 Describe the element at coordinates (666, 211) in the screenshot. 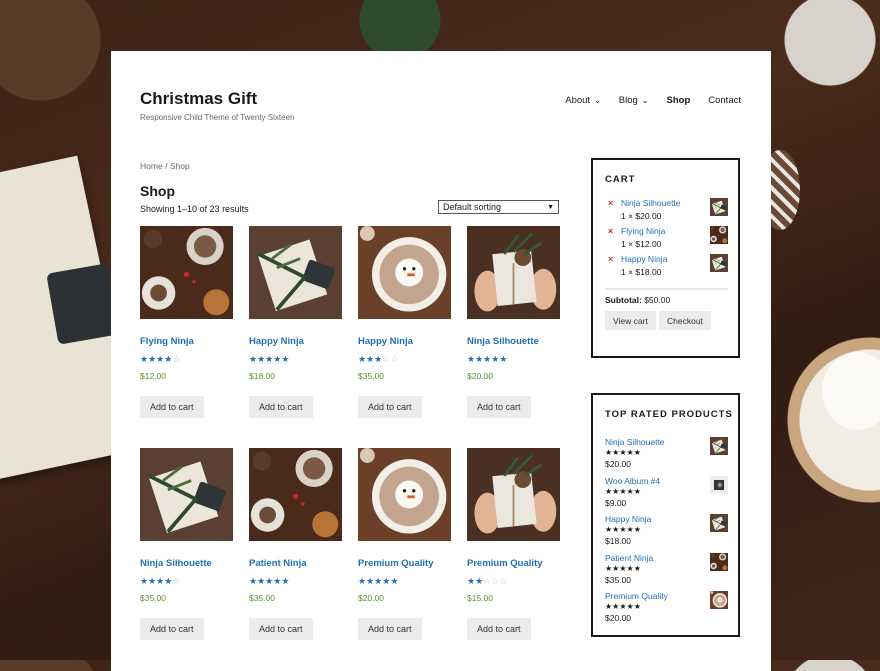

I see `cart-item: × Ninja Silhouette 1 × $20.00` at that location.